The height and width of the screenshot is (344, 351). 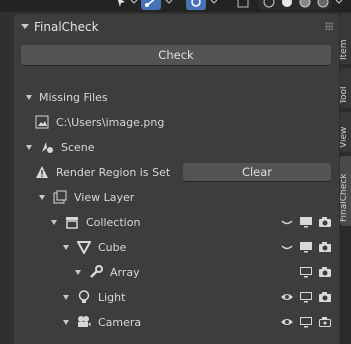 What do you see at coordinates (25, 26) in the screenshot?
I see `collapse-arrow-icon` at bounding box center [25, 26].